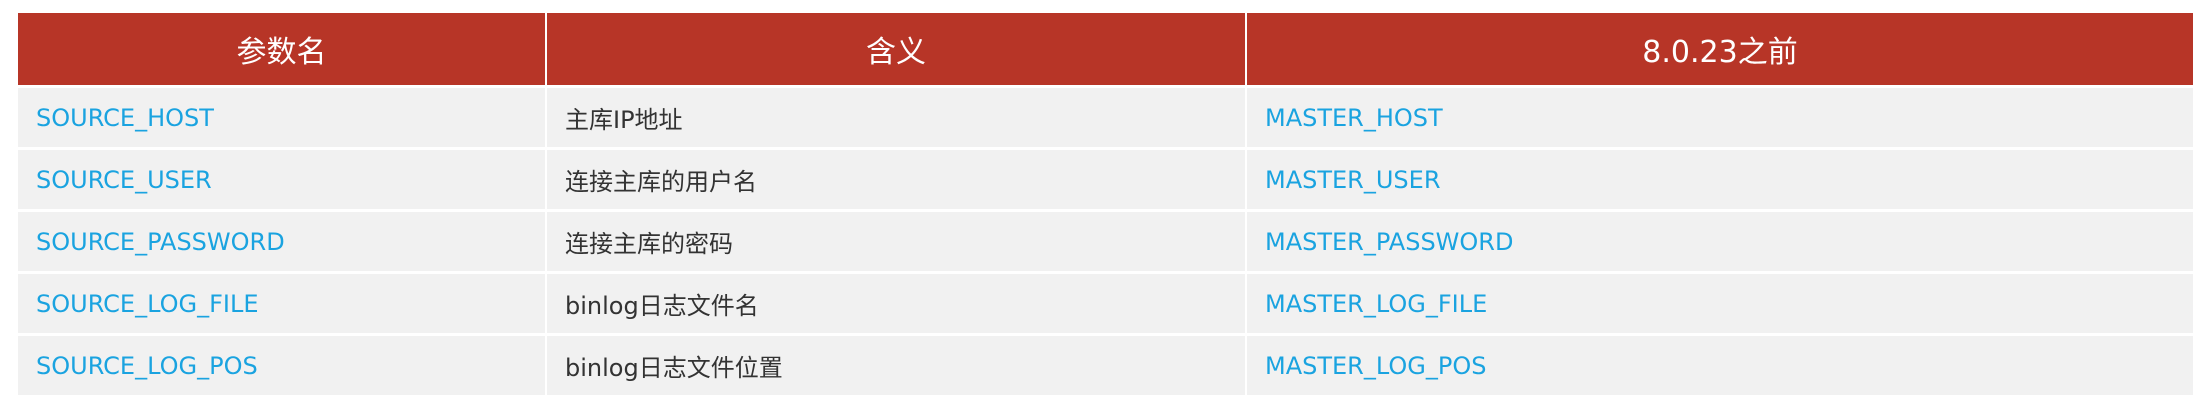  Describe the element at coordinates (896, 118) in the screenshot. I see `meaning-cell: 主库IP地址` at that location.